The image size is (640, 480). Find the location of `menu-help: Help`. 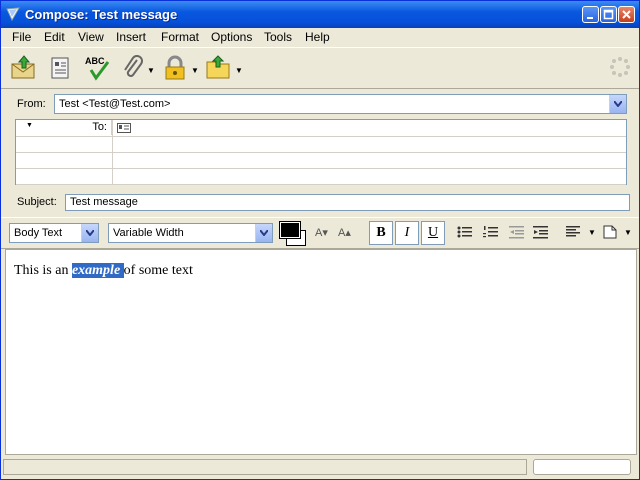

menu-help: Help is located at coordinates (317, 37).